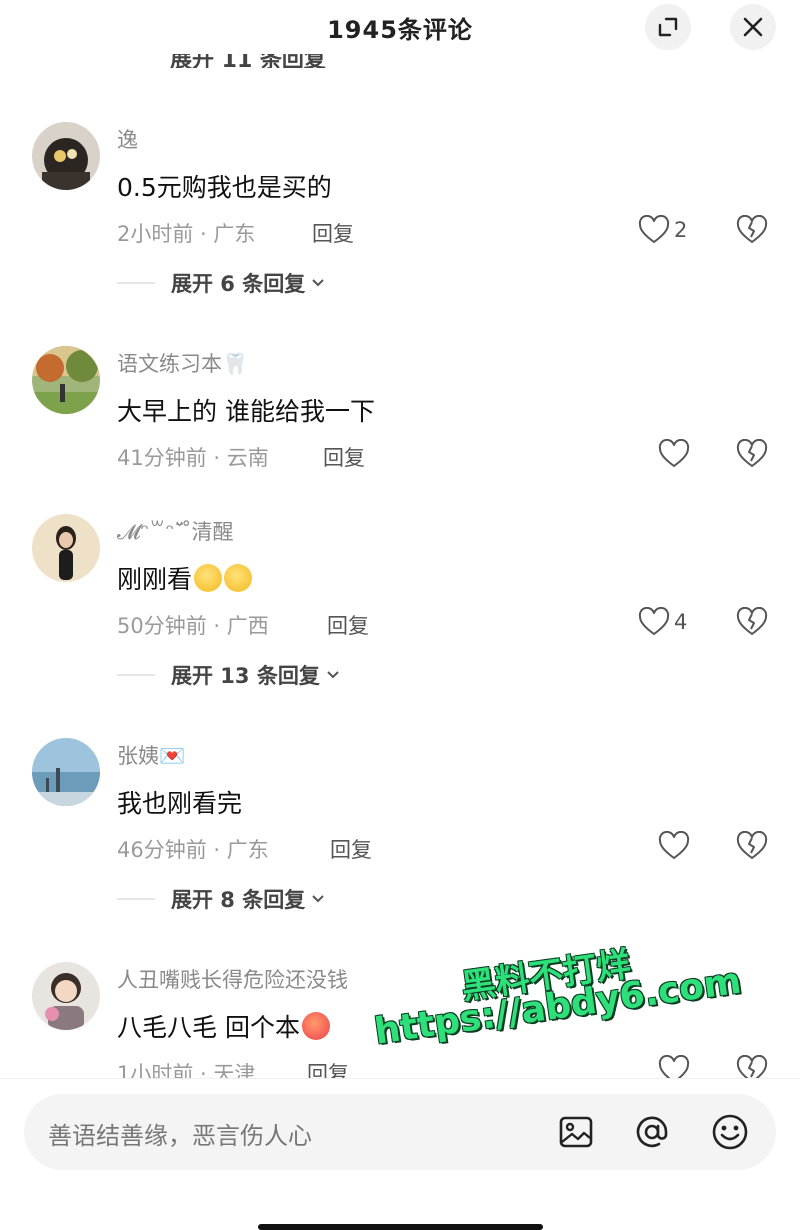 The height and width of the screenshot is (1230, 800). I want to click on smiley-icon, so click(730, 1132).